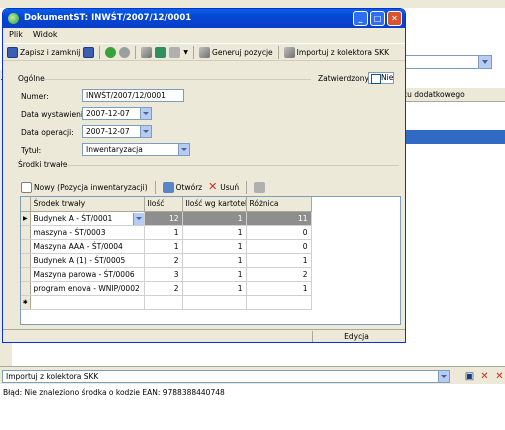 Image resolution: width=505 pixels, height=430 pixels. I want to click on cell-asset: Budynek A (1) - ŚT/0005, so click(87, 260).